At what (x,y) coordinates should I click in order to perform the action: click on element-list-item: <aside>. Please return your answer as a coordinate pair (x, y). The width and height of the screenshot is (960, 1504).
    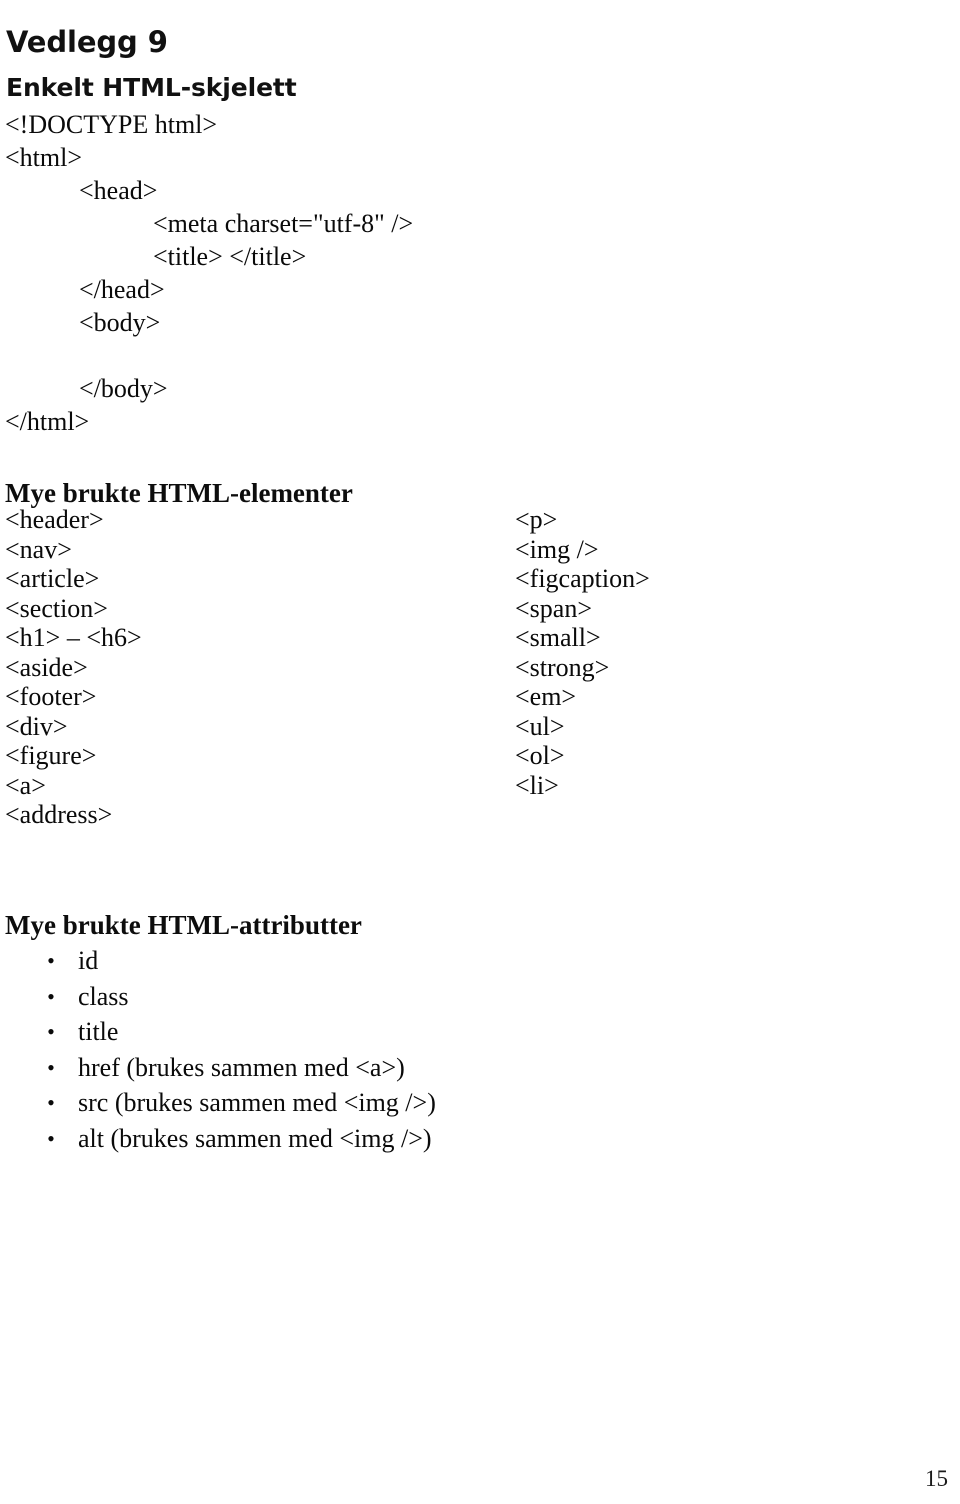
    Looking at the image, I should click on (46, 667).